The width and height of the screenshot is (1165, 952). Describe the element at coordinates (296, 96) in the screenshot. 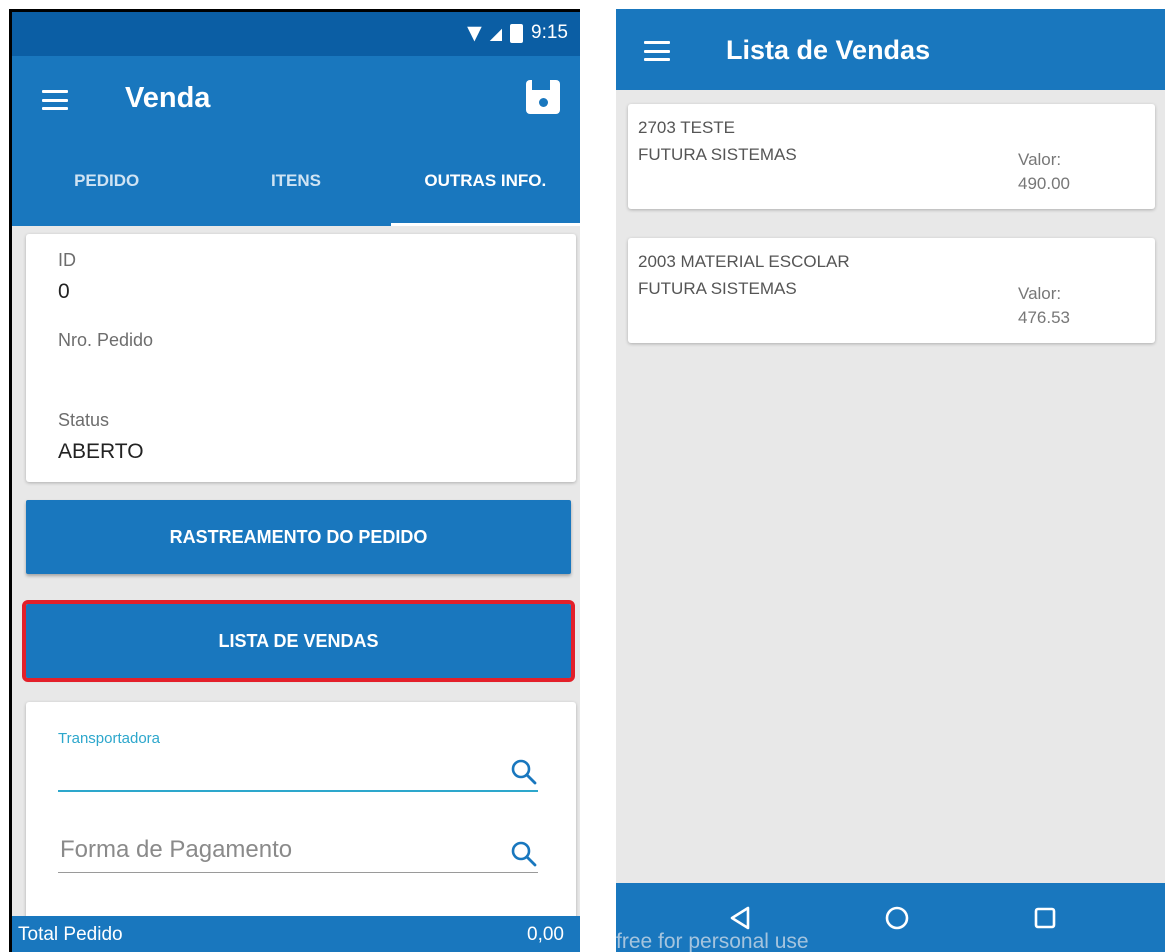

I see `app-bar: Venda` at that location.